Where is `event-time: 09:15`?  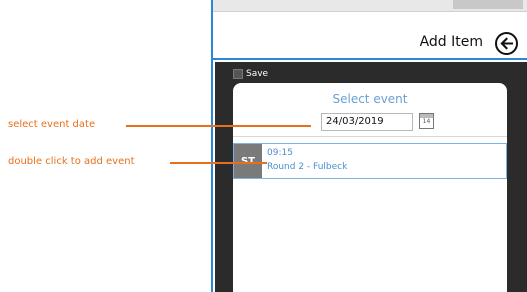
event-time: 09:15 is located at coordinates (280, 153).